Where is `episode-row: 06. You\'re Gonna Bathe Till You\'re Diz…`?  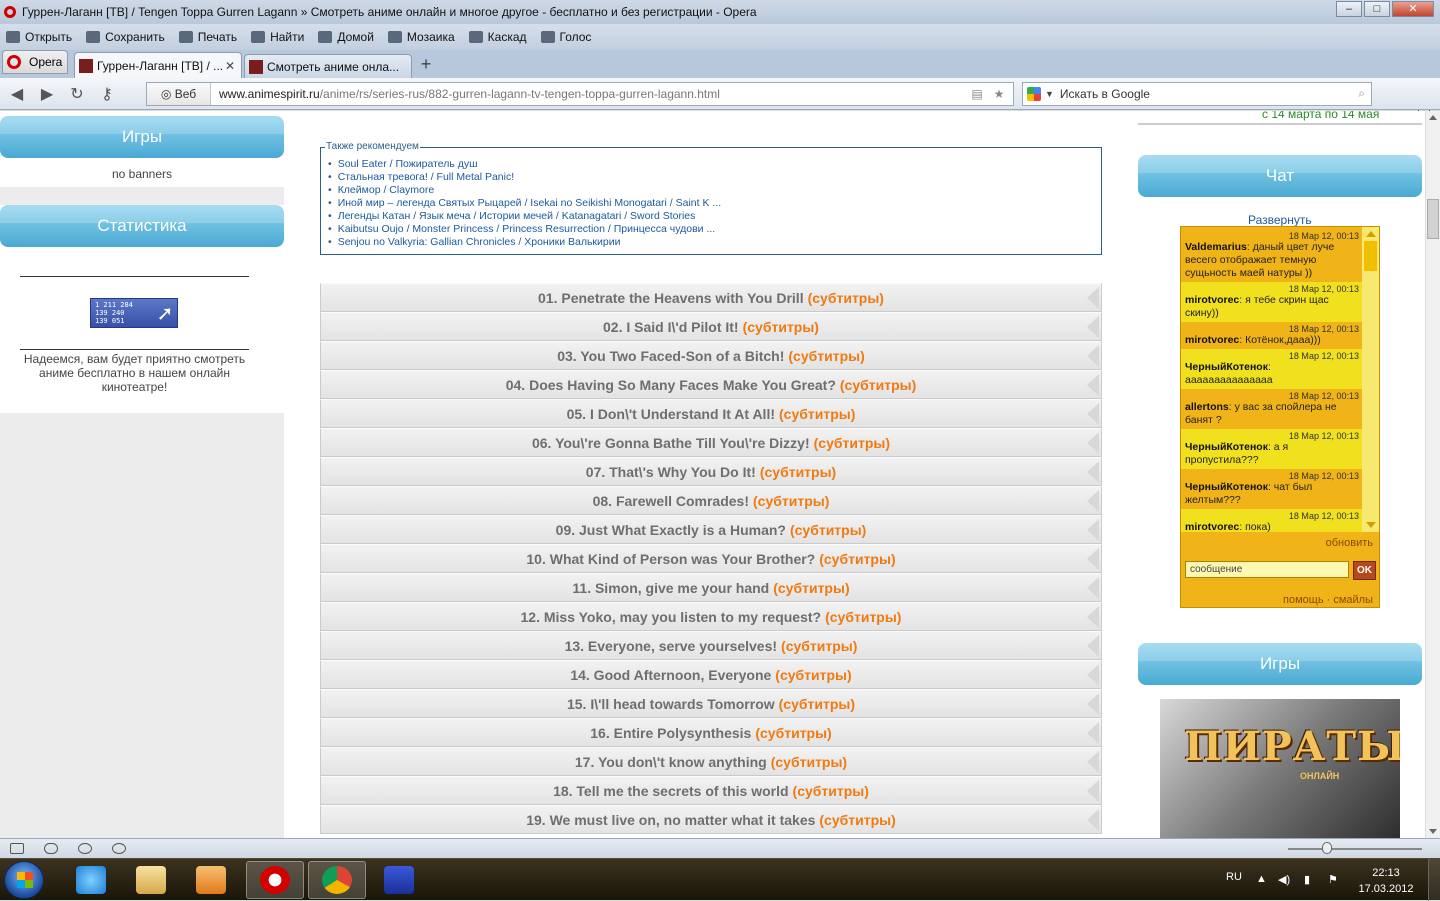 episode-row: 06. You\'re Gonna Bathe Till You\'re Diz… is located at coordinates (711, 442).